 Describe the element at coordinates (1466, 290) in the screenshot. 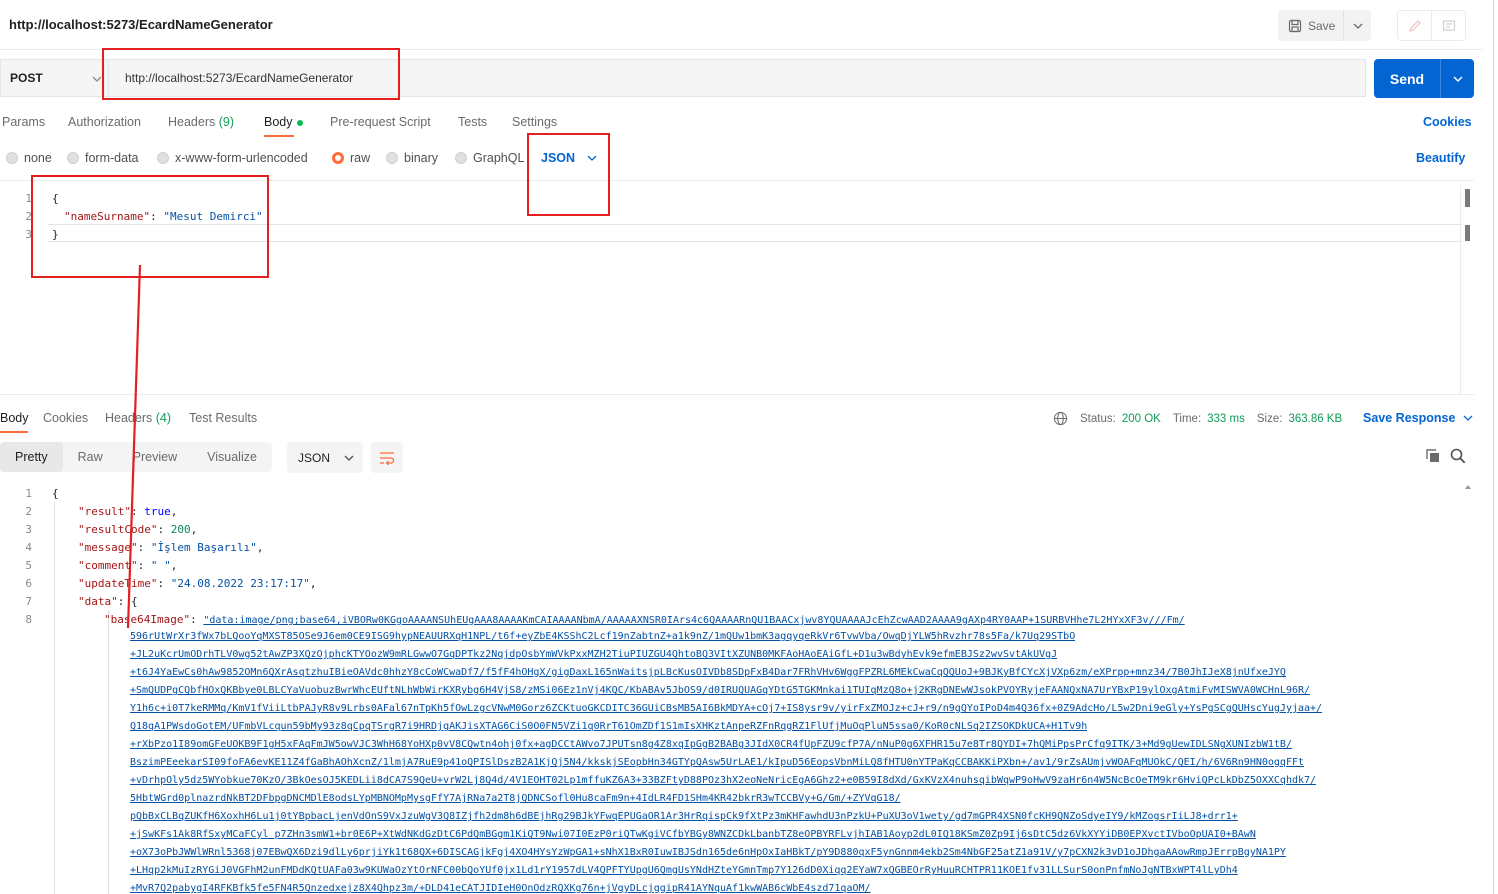

I see `editor-scrollbar` at that location.